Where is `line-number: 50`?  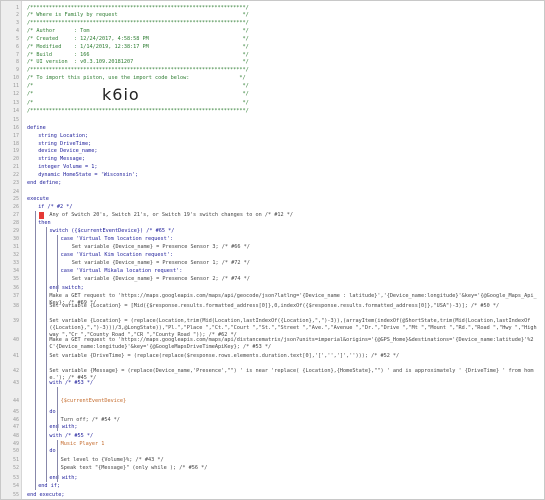 line-number: 50 is located at coordinates (15, 451).